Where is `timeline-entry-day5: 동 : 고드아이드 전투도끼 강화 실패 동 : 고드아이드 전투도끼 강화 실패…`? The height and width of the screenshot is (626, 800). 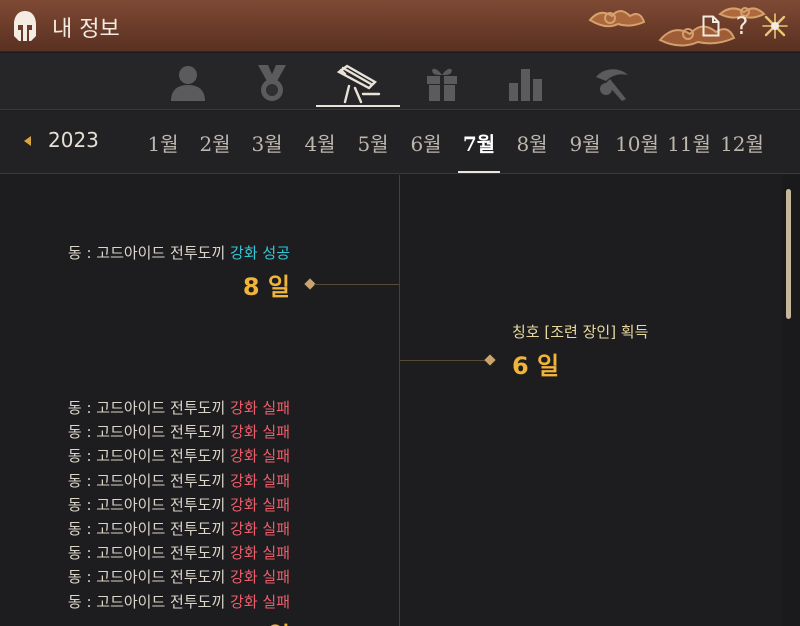 timeline-entry-day5: 동 : 고드아이드 전투도끼 강화 실패 동 : 고드아이드 전투도끼 강화 실패… is located at coordinates (145, 511).